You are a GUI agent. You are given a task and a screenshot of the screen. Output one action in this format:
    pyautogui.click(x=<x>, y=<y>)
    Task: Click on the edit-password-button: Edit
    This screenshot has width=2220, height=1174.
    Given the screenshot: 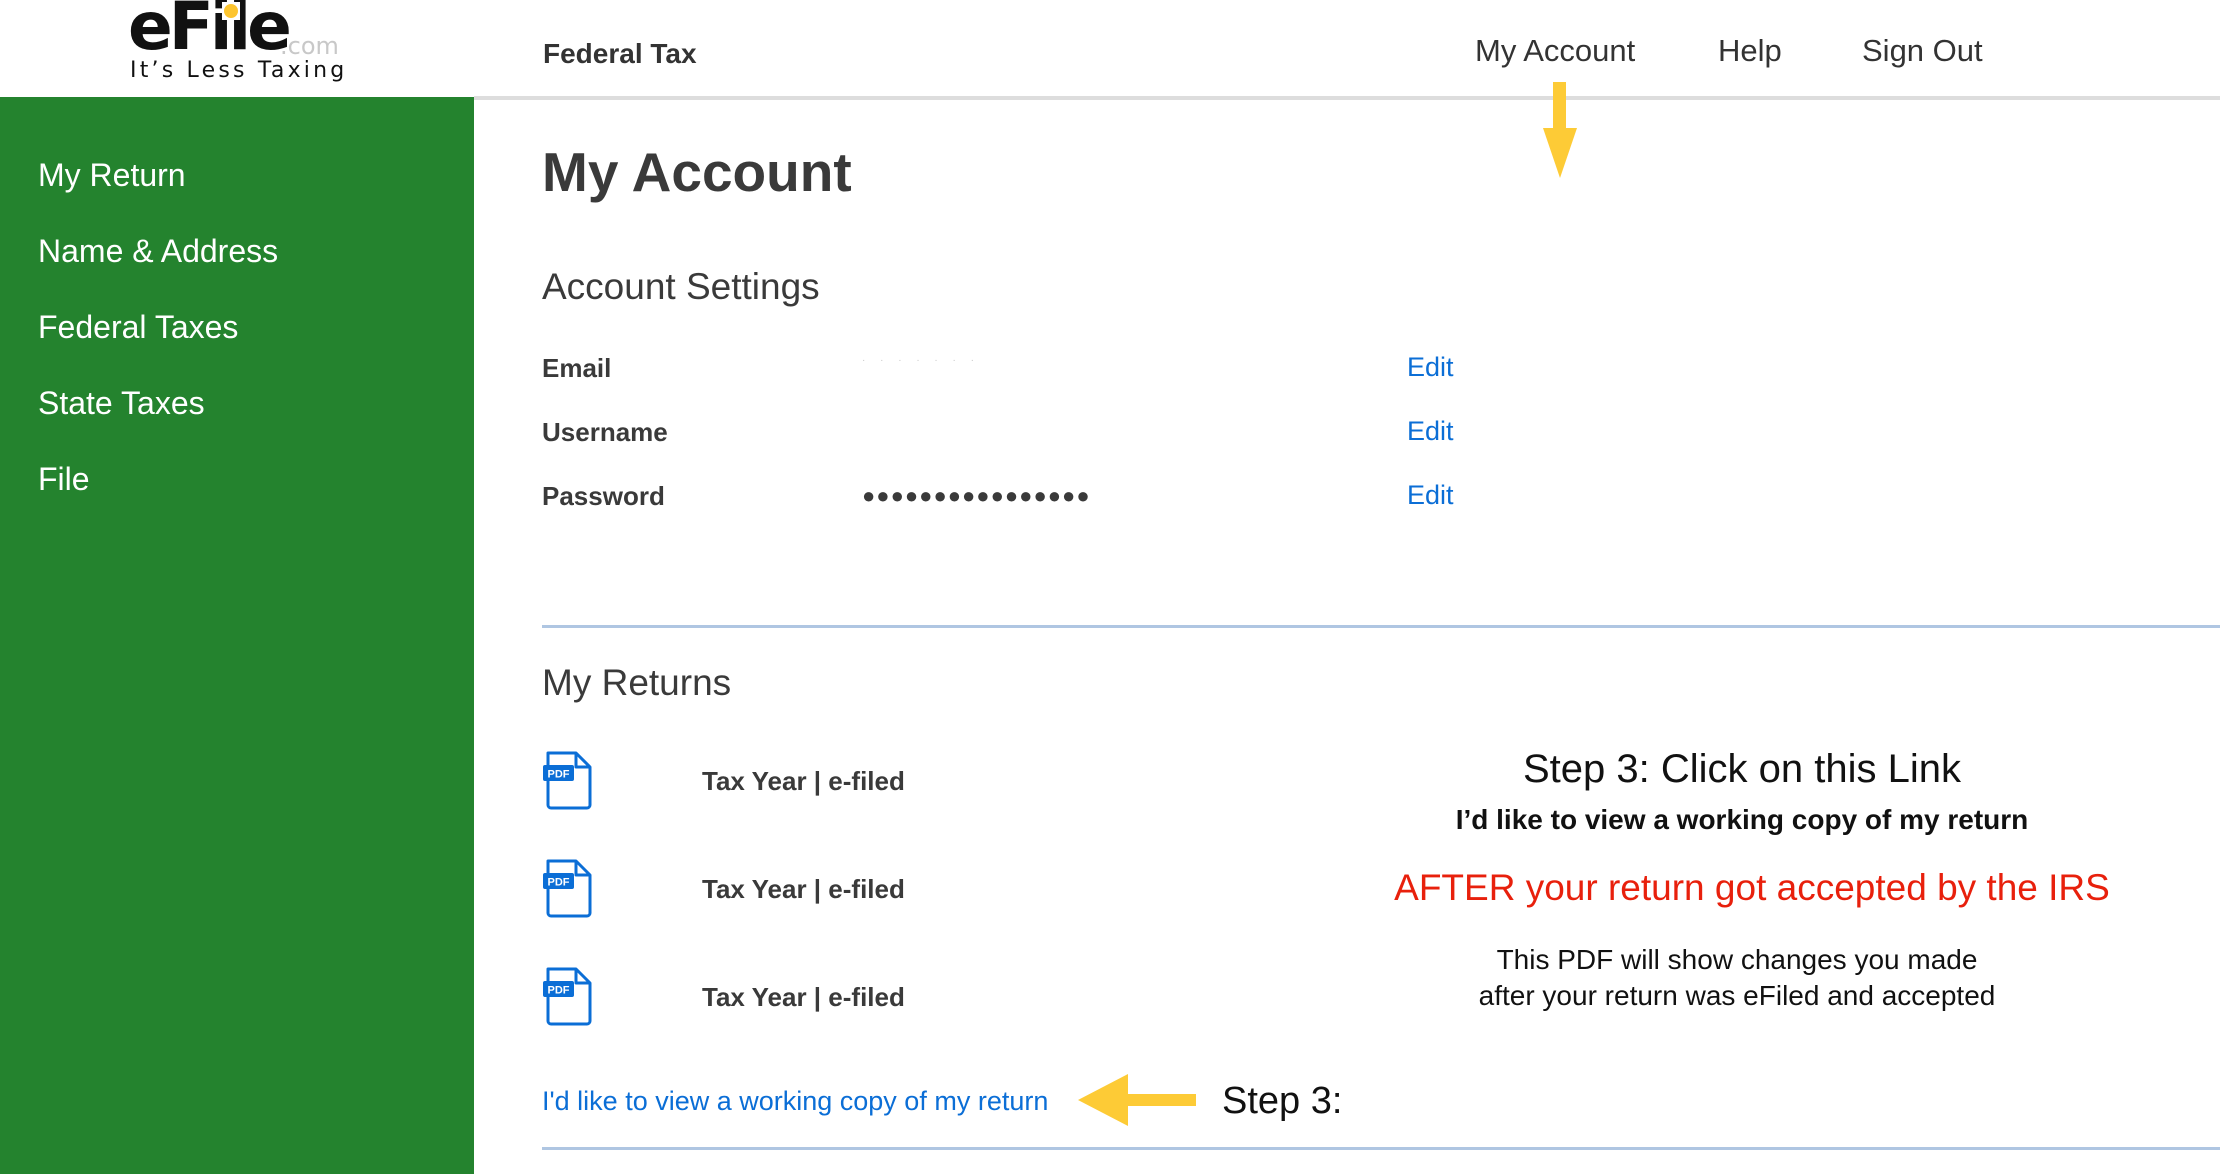 What is the action you would take?
    pyautogui.click(x=1430, y=495)
    